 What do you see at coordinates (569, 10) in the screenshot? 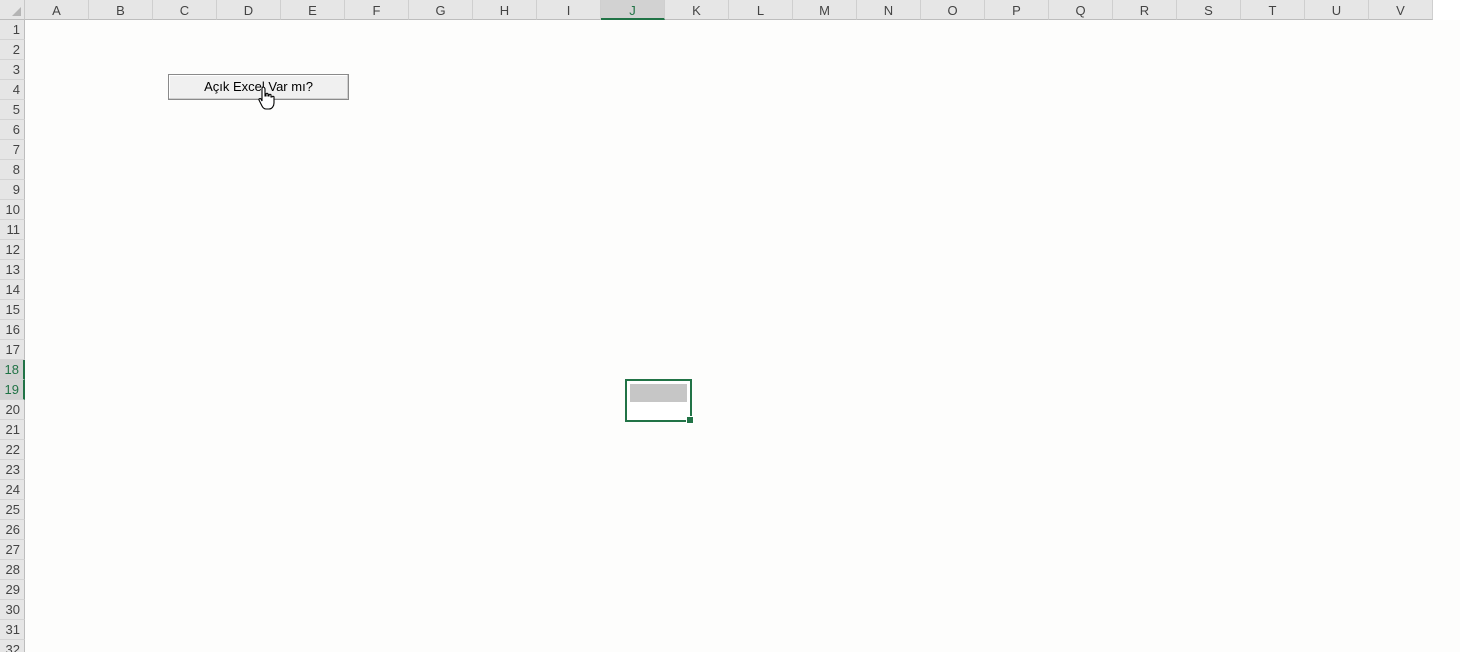
I see `column-header-i: I` at bounding box center [569, 10].